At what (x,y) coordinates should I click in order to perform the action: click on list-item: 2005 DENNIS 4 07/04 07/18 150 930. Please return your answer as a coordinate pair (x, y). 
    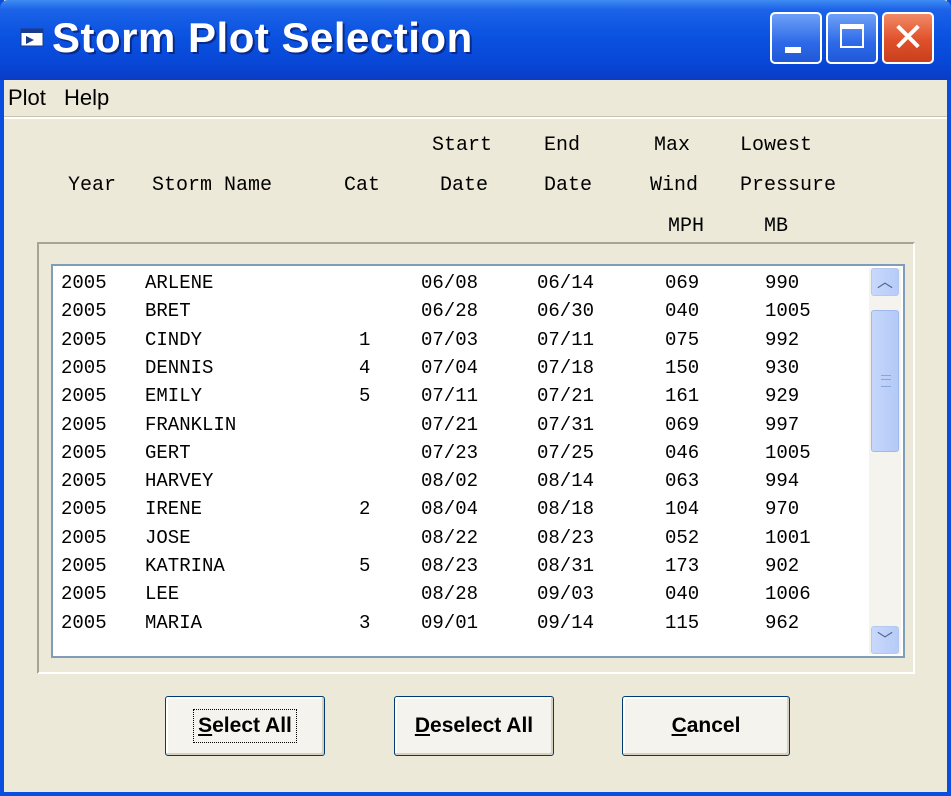
    Looking at the image, I should click on (466, 368).